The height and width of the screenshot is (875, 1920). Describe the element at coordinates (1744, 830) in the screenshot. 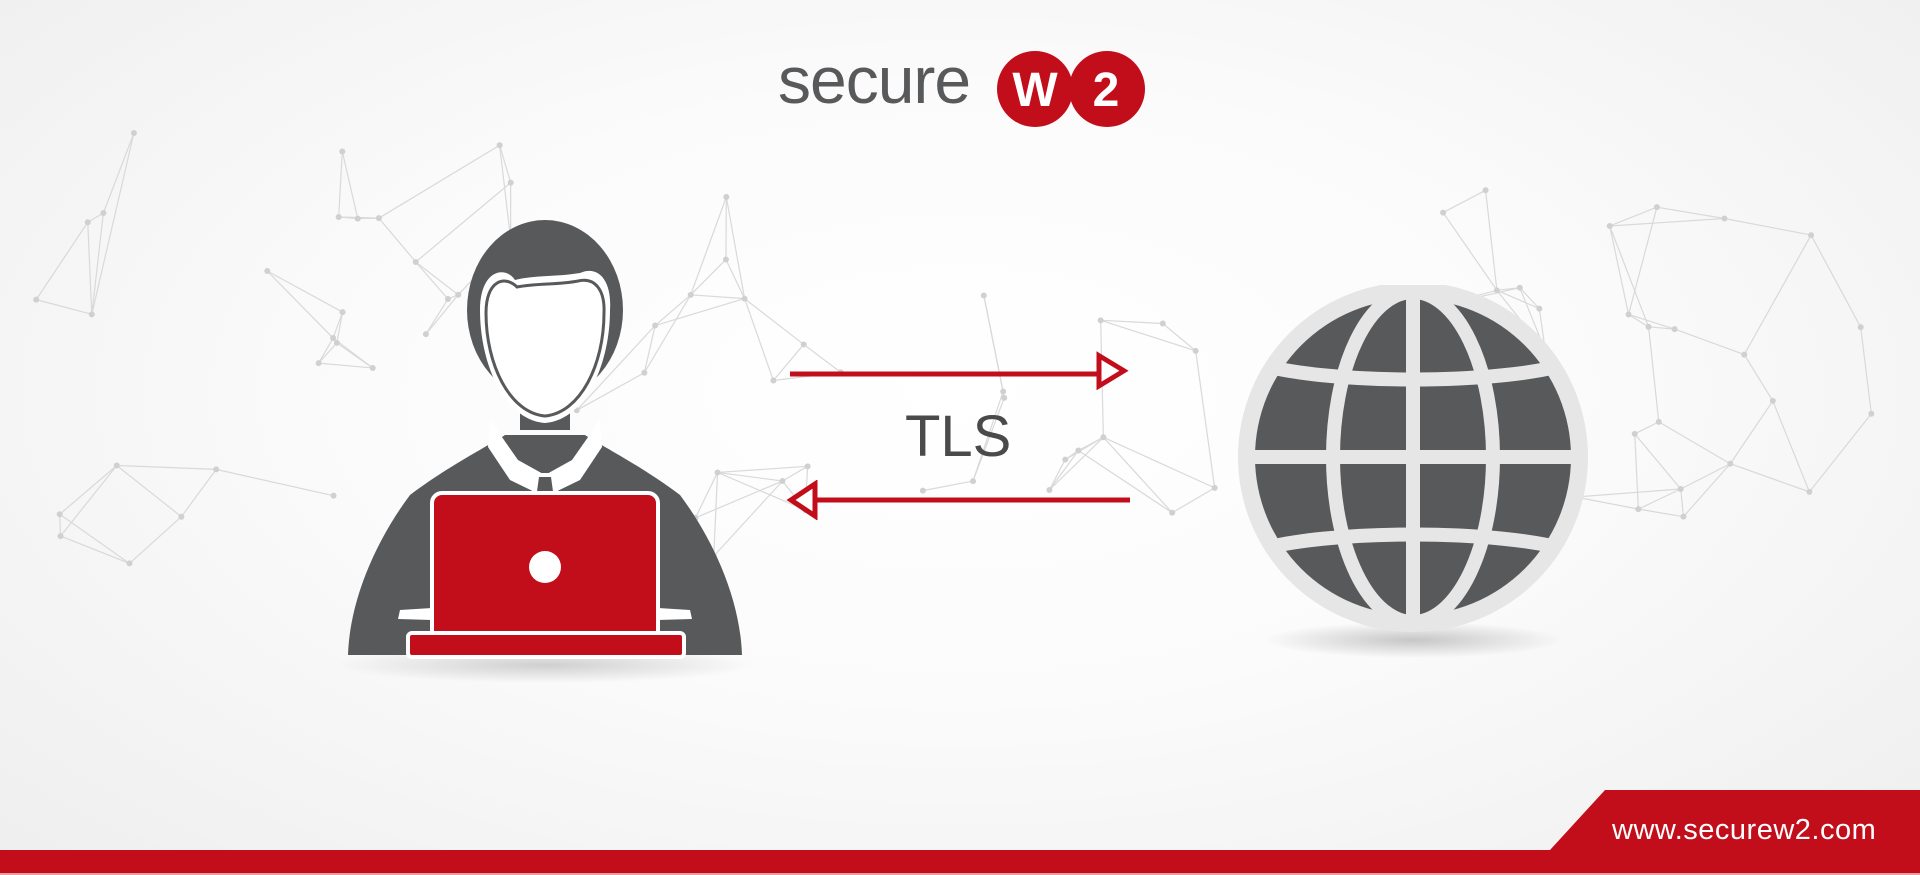

I see `website-url: www.securew2.com` at that location.